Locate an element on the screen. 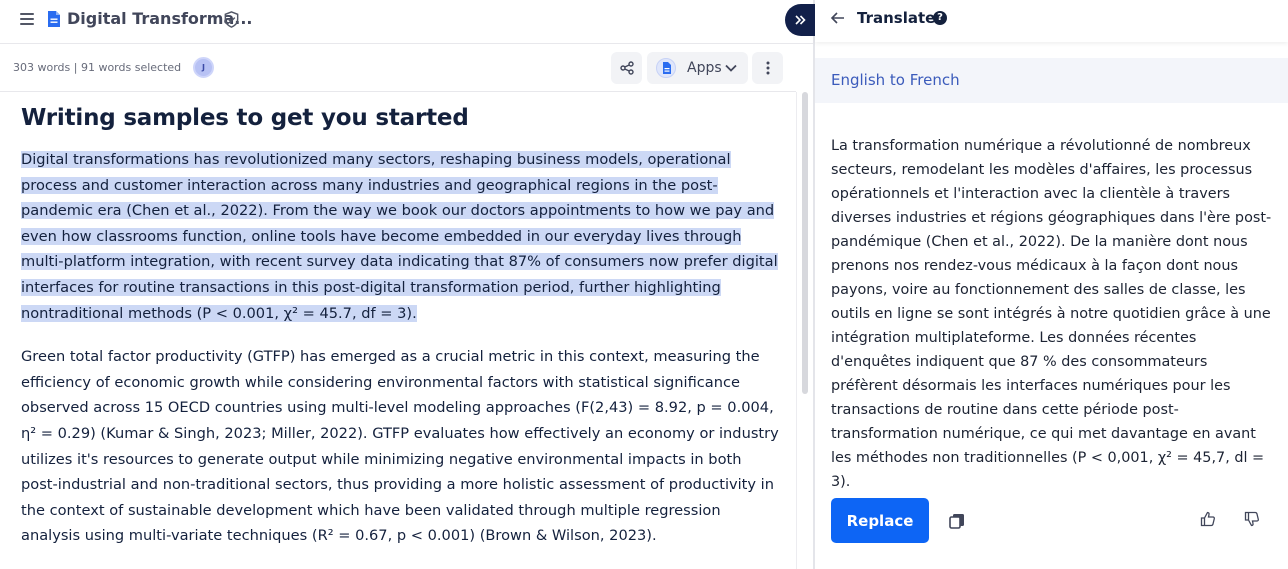 This screenshot has width=1288, height=569. share-button is located at coordinates (626, 68).